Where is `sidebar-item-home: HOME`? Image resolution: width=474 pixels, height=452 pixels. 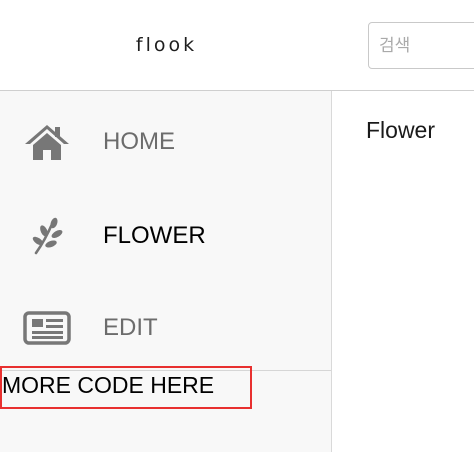
sidebar-item-home: HOME is located at coordinates (165, 142).